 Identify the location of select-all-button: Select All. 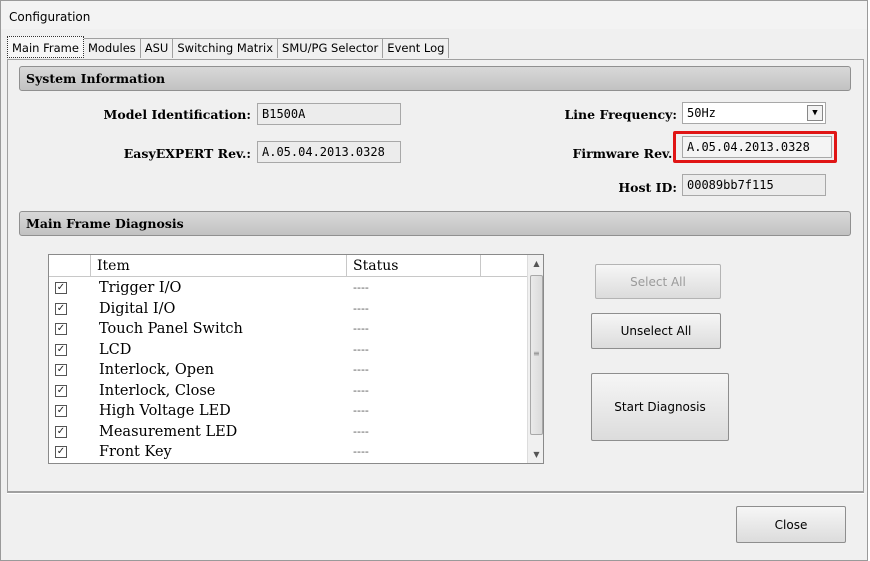
(658, 281).